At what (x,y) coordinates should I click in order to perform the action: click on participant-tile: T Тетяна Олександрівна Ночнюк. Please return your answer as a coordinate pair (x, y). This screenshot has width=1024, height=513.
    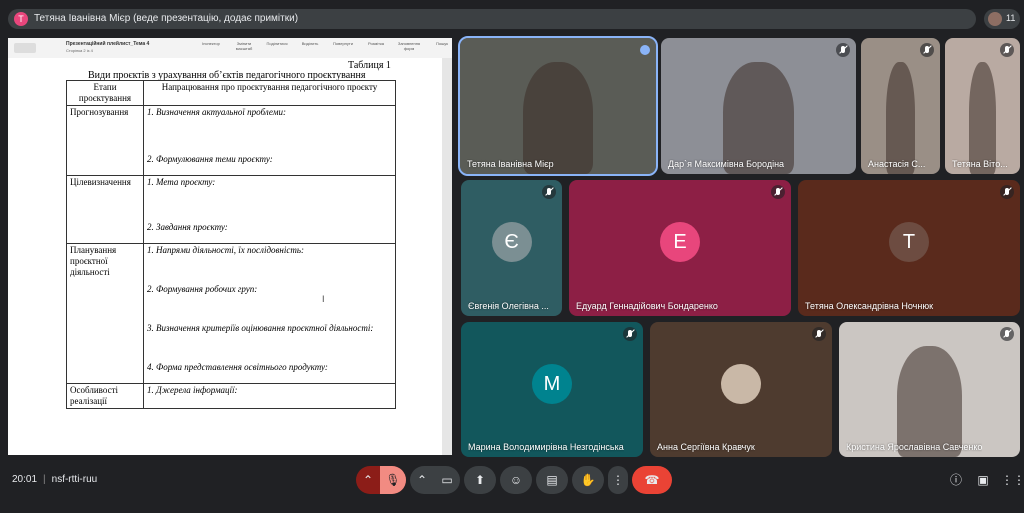
    Looking at the image, I should click on (909, 248).